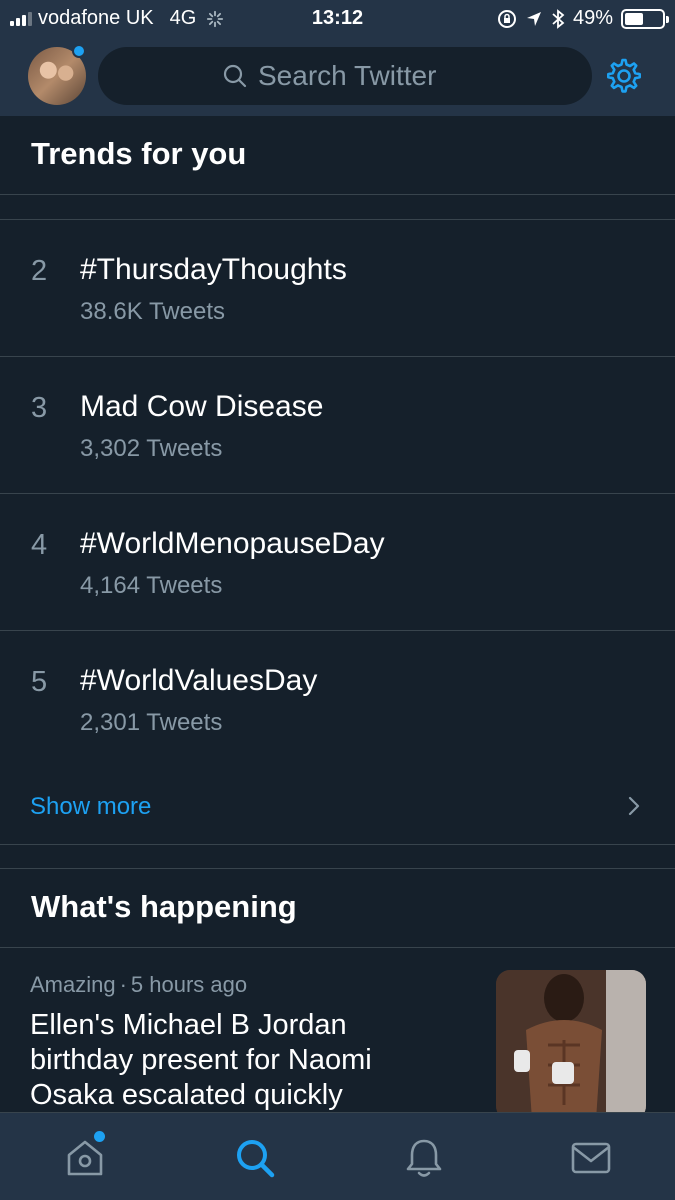  What do you see at coordinates (634, 806) in the screenshot?
I see `chevron-right-icon` at bounding box center [634, 806].